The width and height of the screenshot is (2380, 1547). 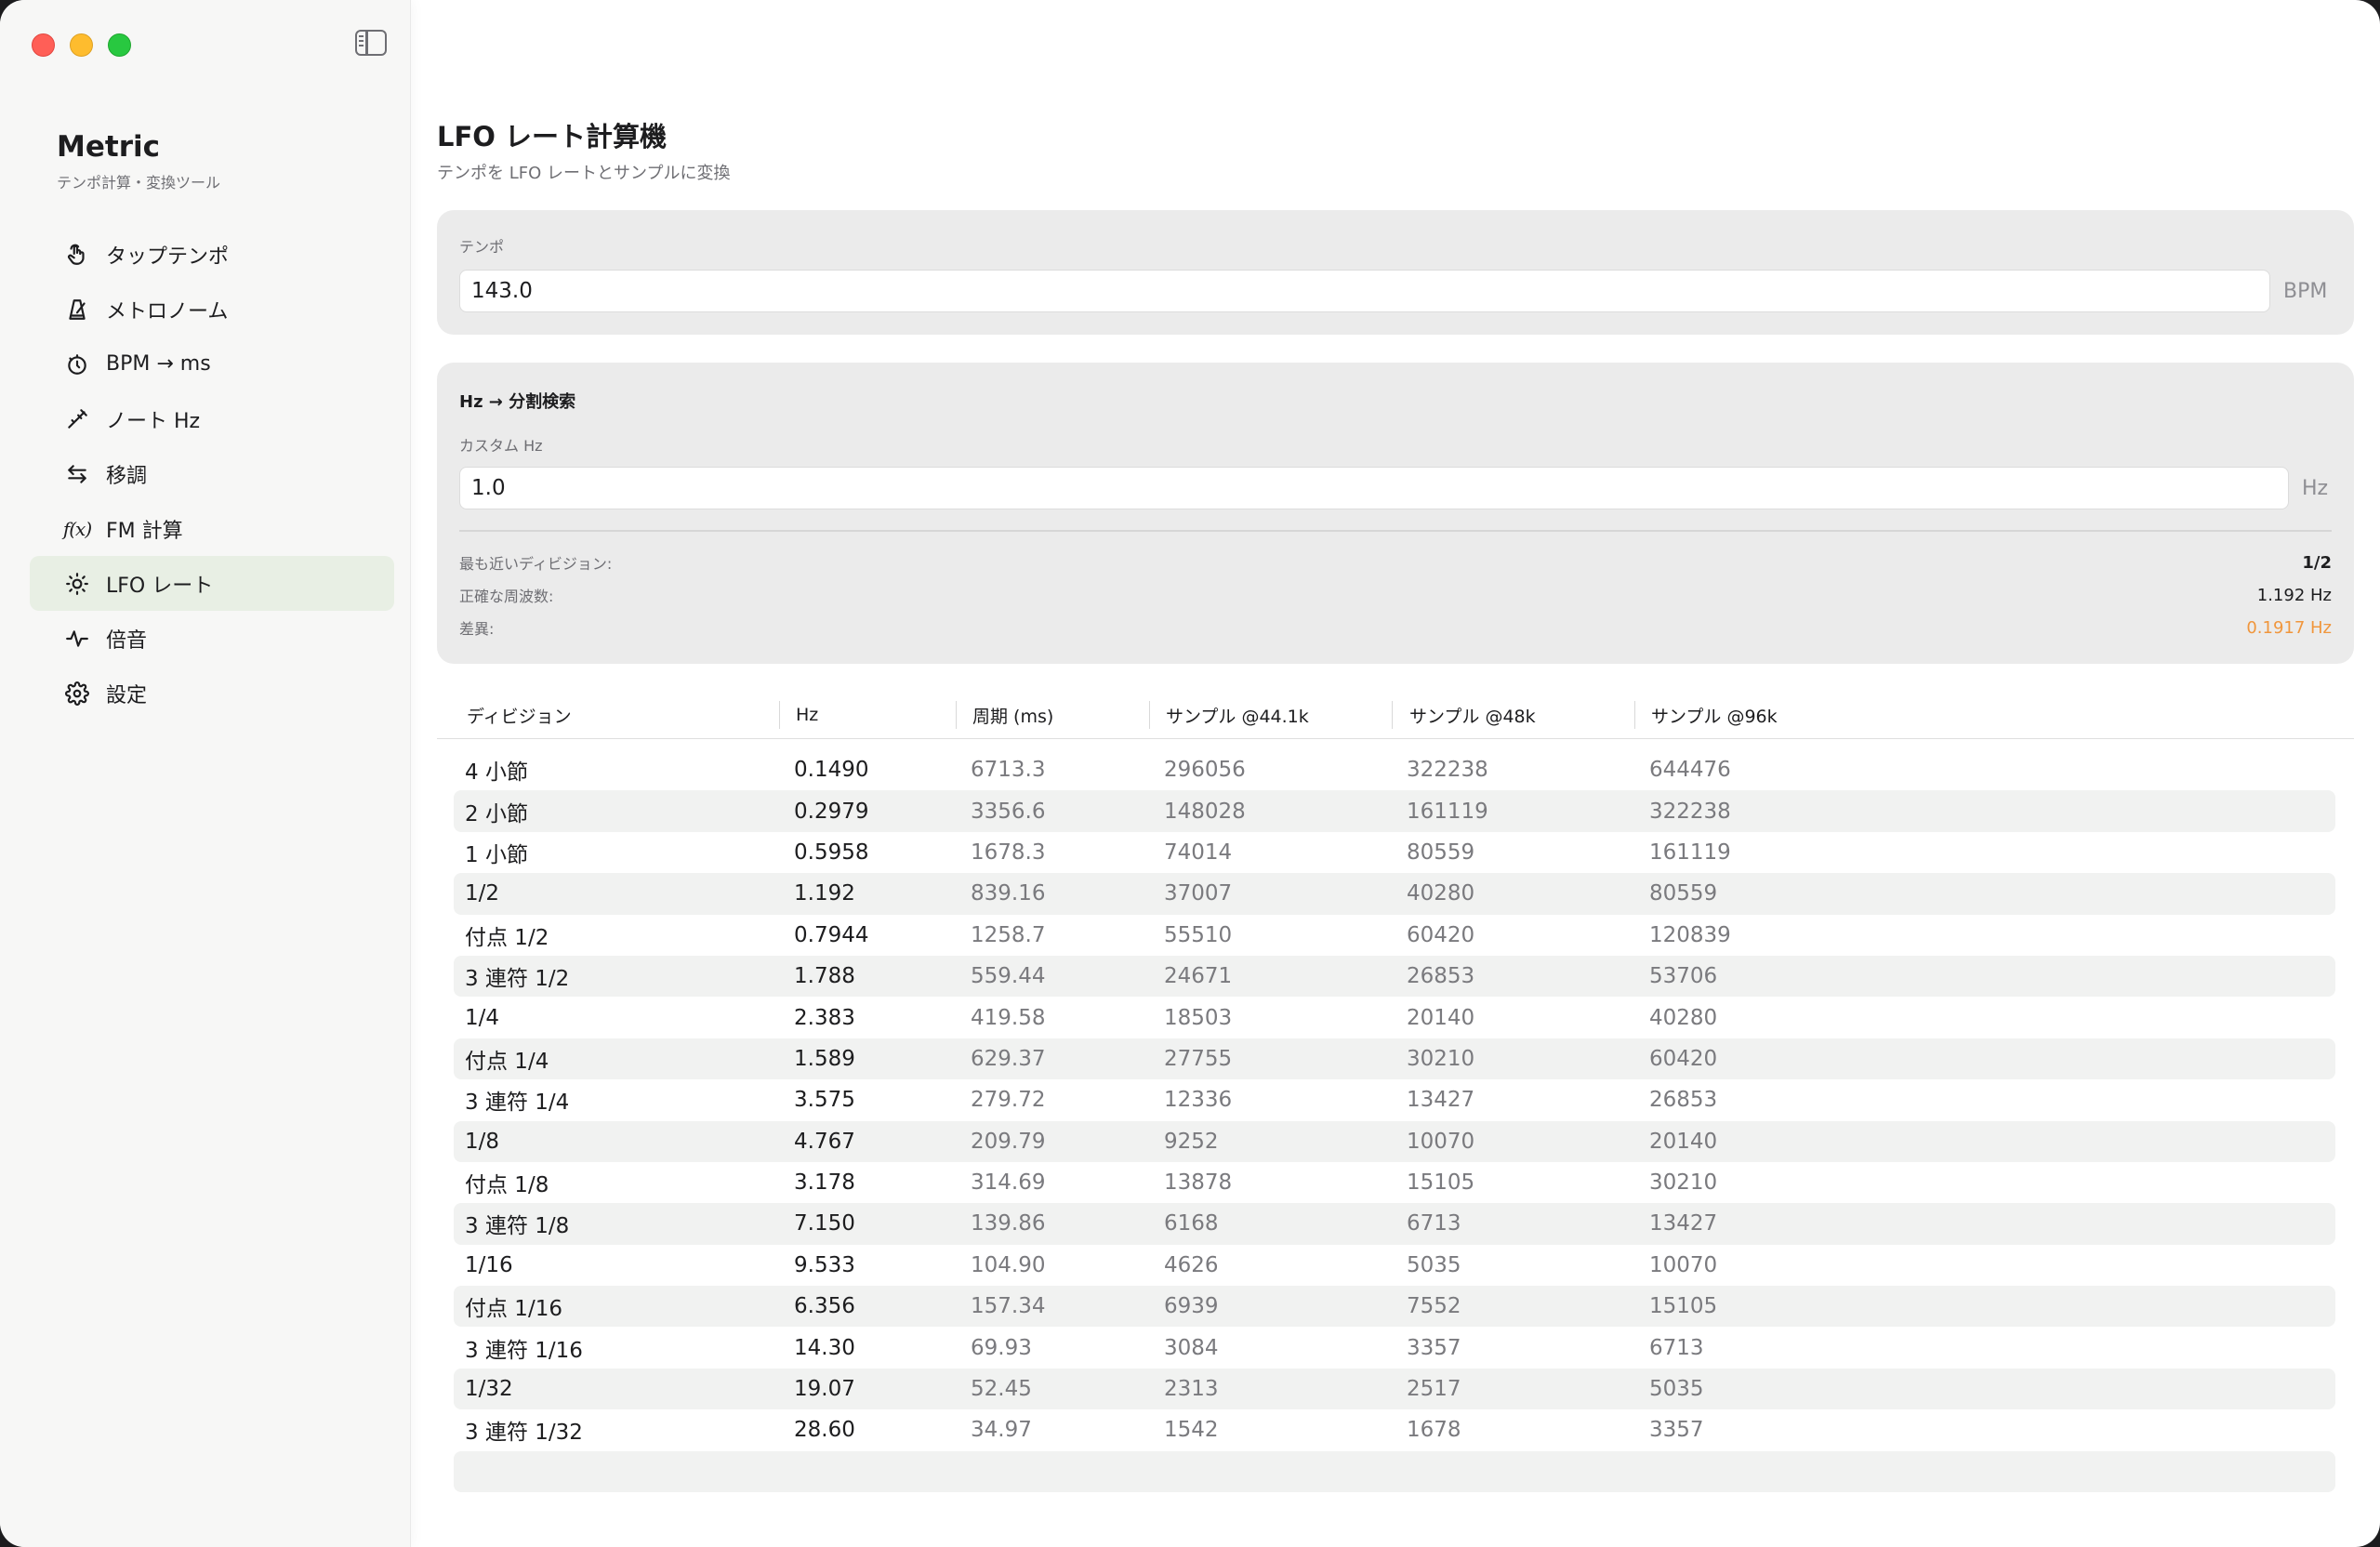 What do you see at coordinates (1001, 1389) in the screenshot?
I see `period-cell: 52.45` at bounding box center [1001, 1389].